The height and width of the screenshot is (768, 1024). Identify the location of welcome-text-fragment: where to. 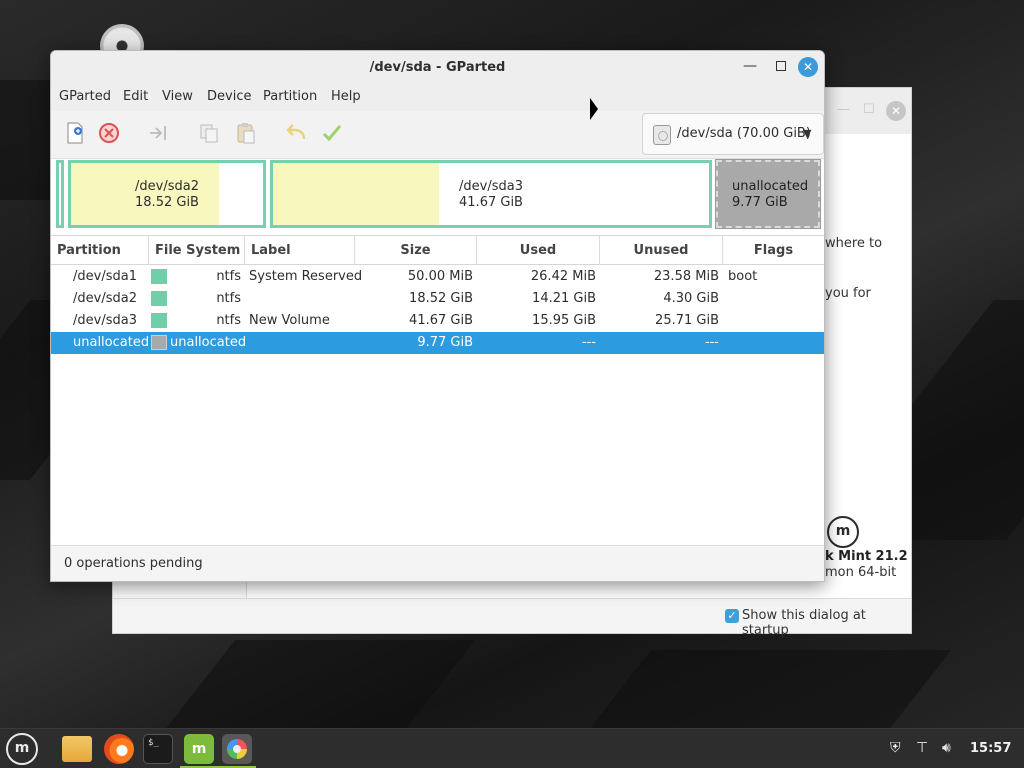
(854, 243).